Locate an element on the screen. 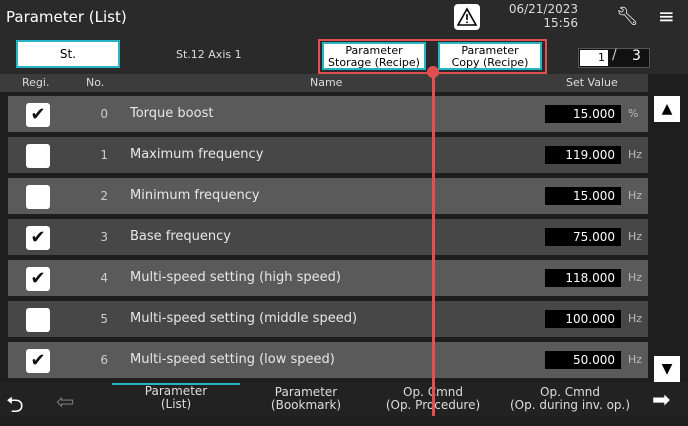 Image resolution: width=688 pixels, height=426 pixels. date-text: 06/21/2023 is located at coordinates (543, 9).